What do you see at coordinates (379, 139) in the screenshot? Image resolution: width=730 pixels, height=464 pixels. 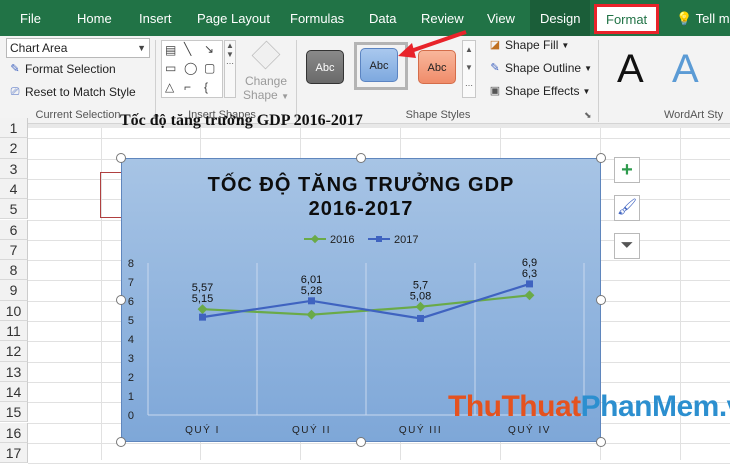 I see `grid-row-line` at bounding box center [379, 139].